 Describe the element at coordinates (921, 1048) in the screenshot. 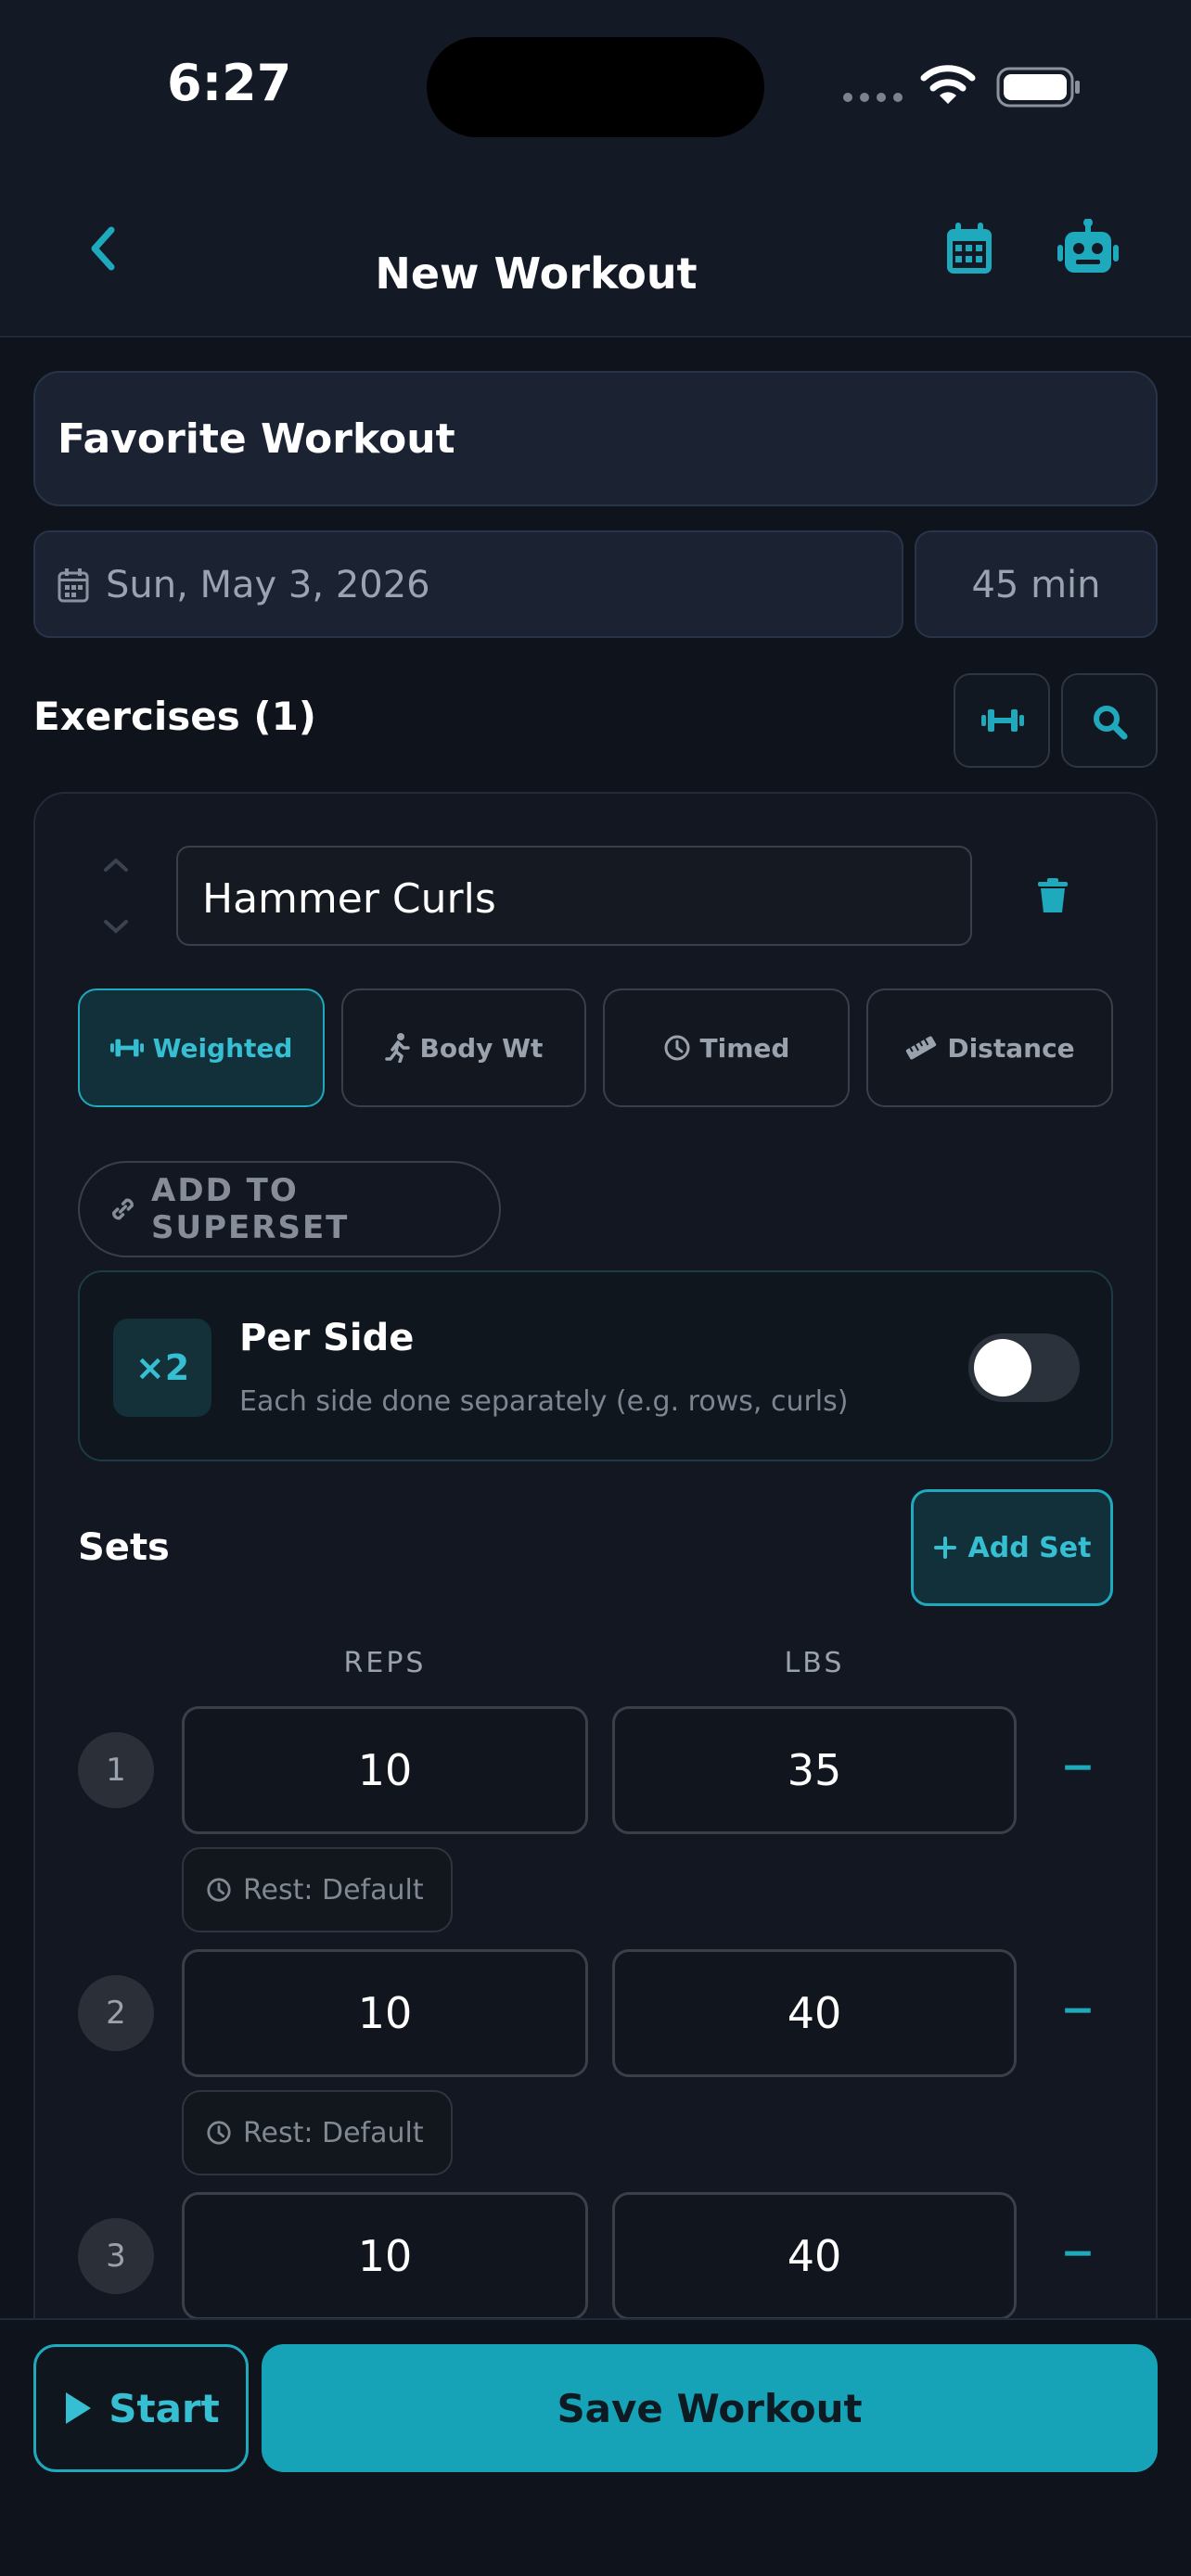

I see `ruler-icon` at that location.